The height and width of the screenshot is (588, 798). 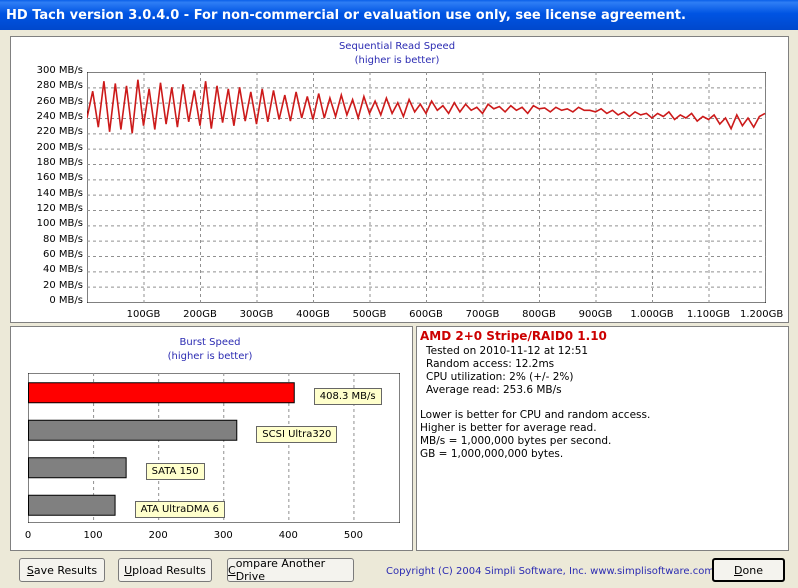 I want to click on drive-name: AMD 2+0 Stripe/RAID0 1.10, so click(x=513, y=336).